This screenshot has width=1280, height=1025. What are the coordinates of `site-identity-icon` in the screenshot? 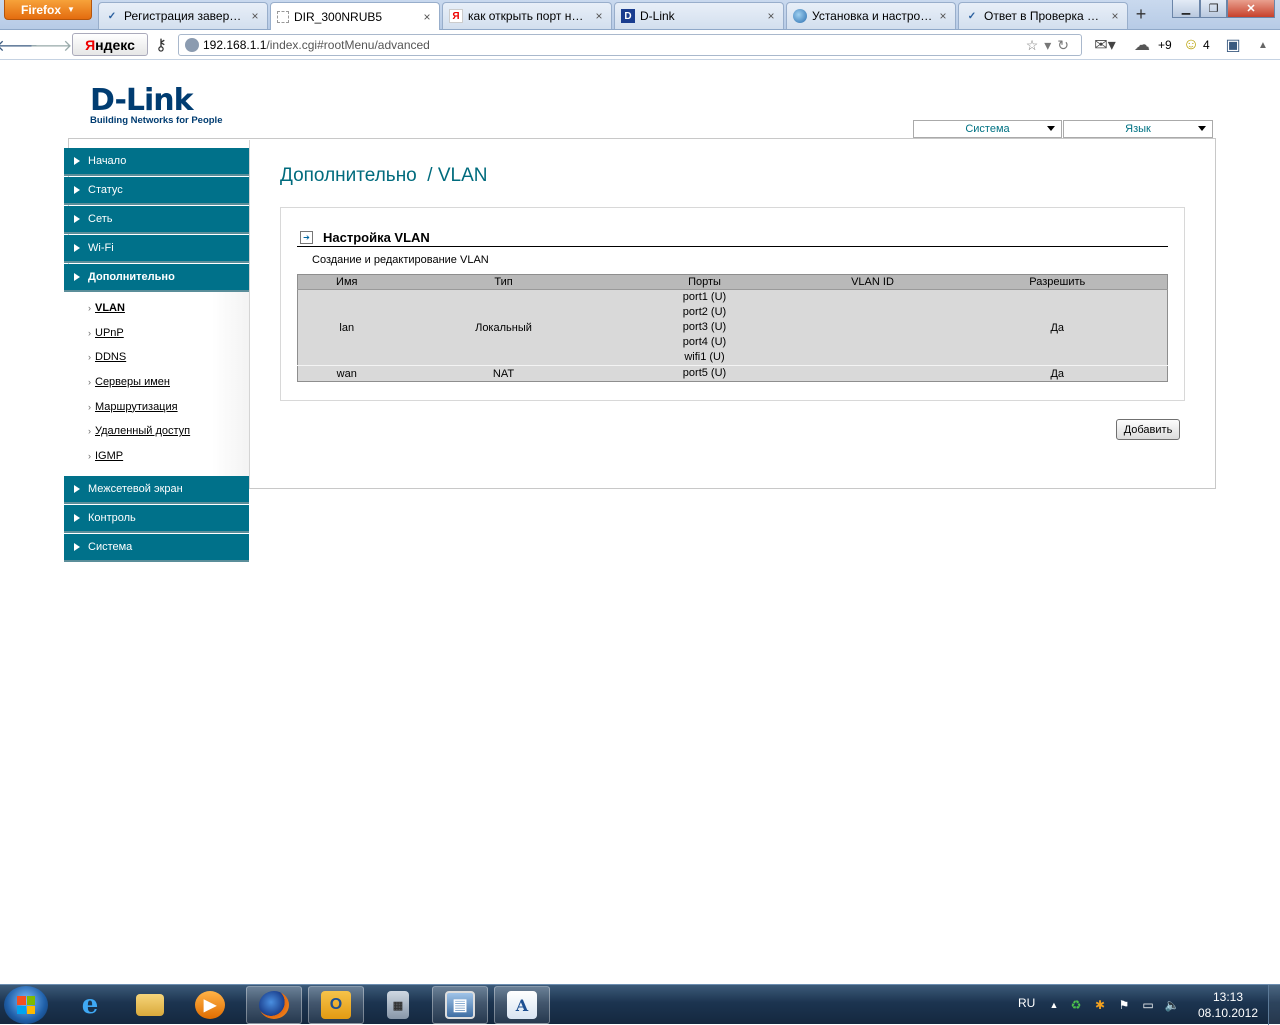 It's located at (192, 45).